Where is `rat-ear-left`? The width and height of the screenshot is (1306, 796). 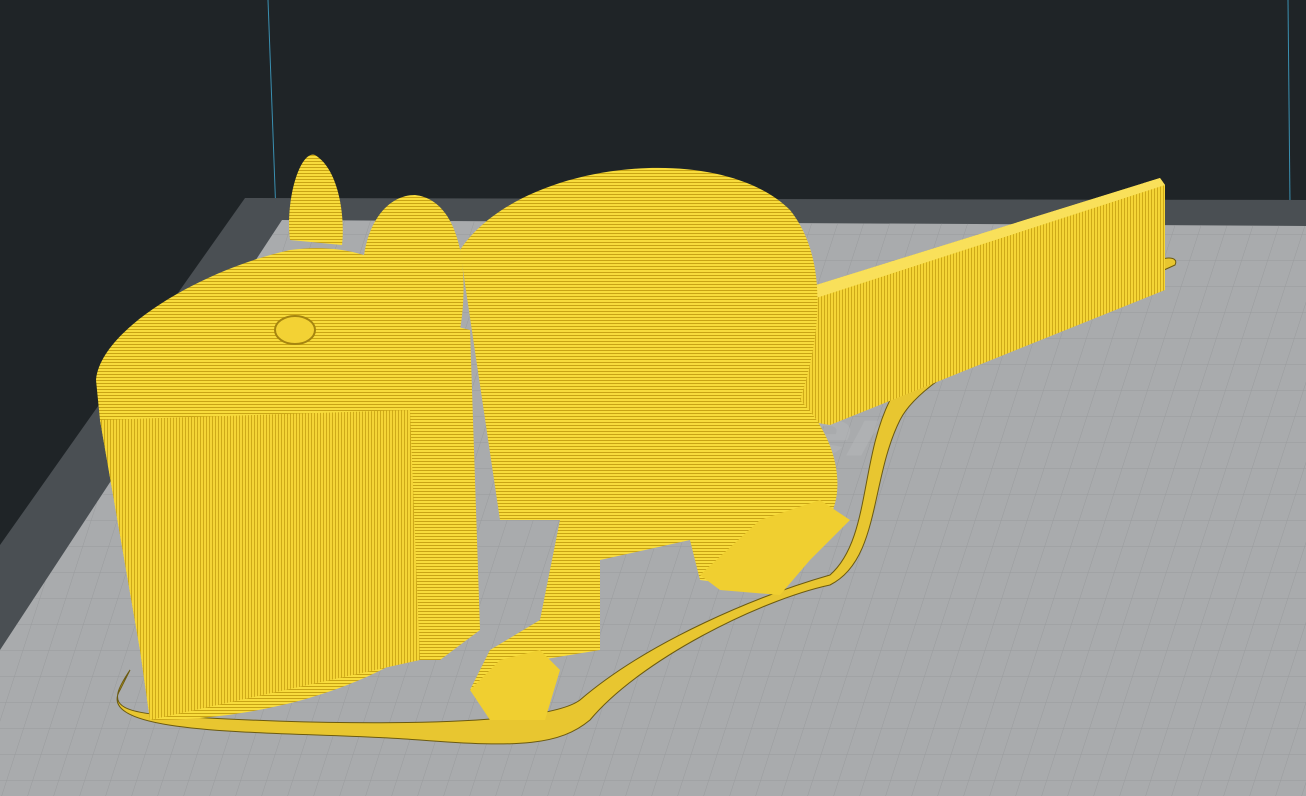
rat-ear-left is located at coordinates (316, 199).